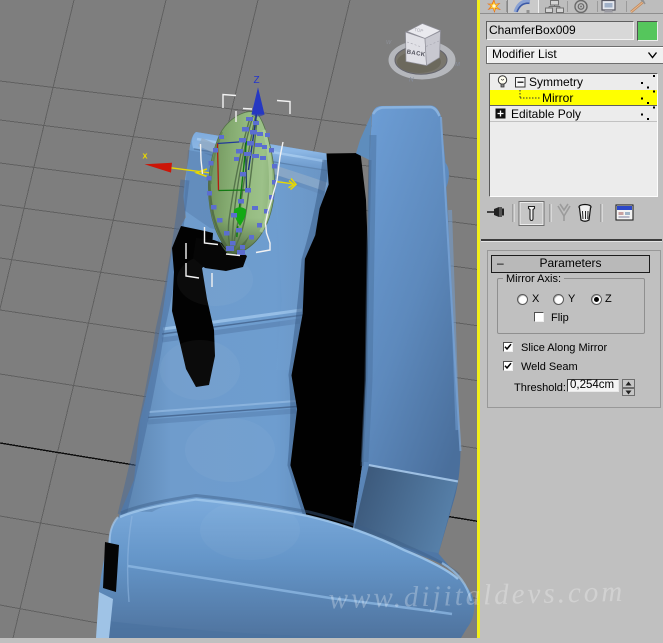 The width and height of the screenshot is (663, 643). What do you see at coordinates (411, 80) in the screenshot?
I see `svg-text: N` at bounding box center [411, 80].